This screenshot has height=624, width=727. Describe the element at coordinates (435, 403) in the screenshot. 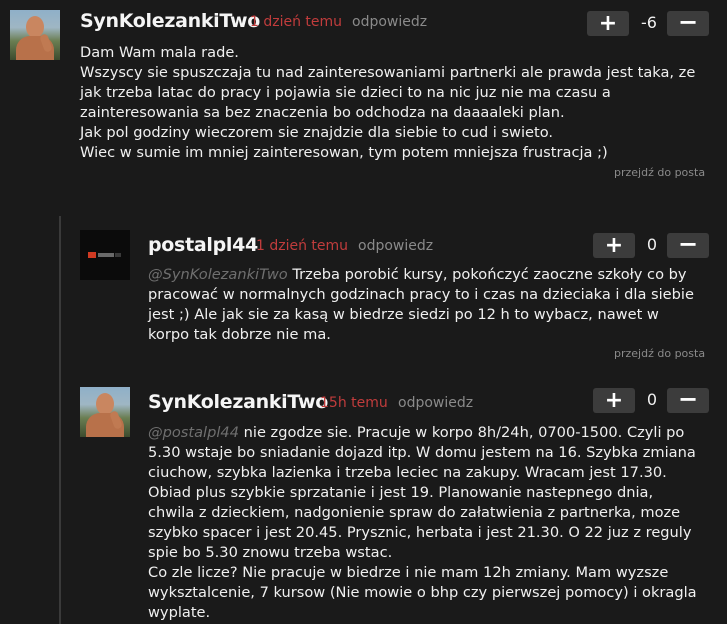

I see `reply-link: odpowiedz` at that location.